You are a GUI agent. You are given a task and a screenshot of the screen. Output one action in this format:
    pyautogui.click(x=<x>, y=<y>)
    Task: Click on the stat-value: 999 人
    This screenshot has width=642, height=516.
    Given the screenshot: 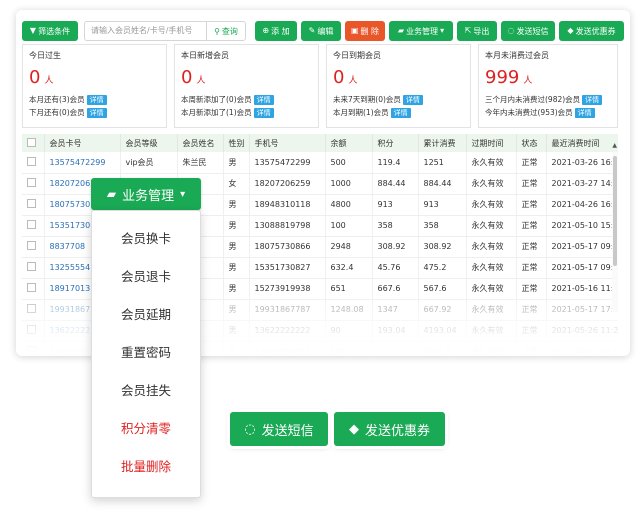 What is the action you would take?
    pyautogui.click(x=509, y=77)
    